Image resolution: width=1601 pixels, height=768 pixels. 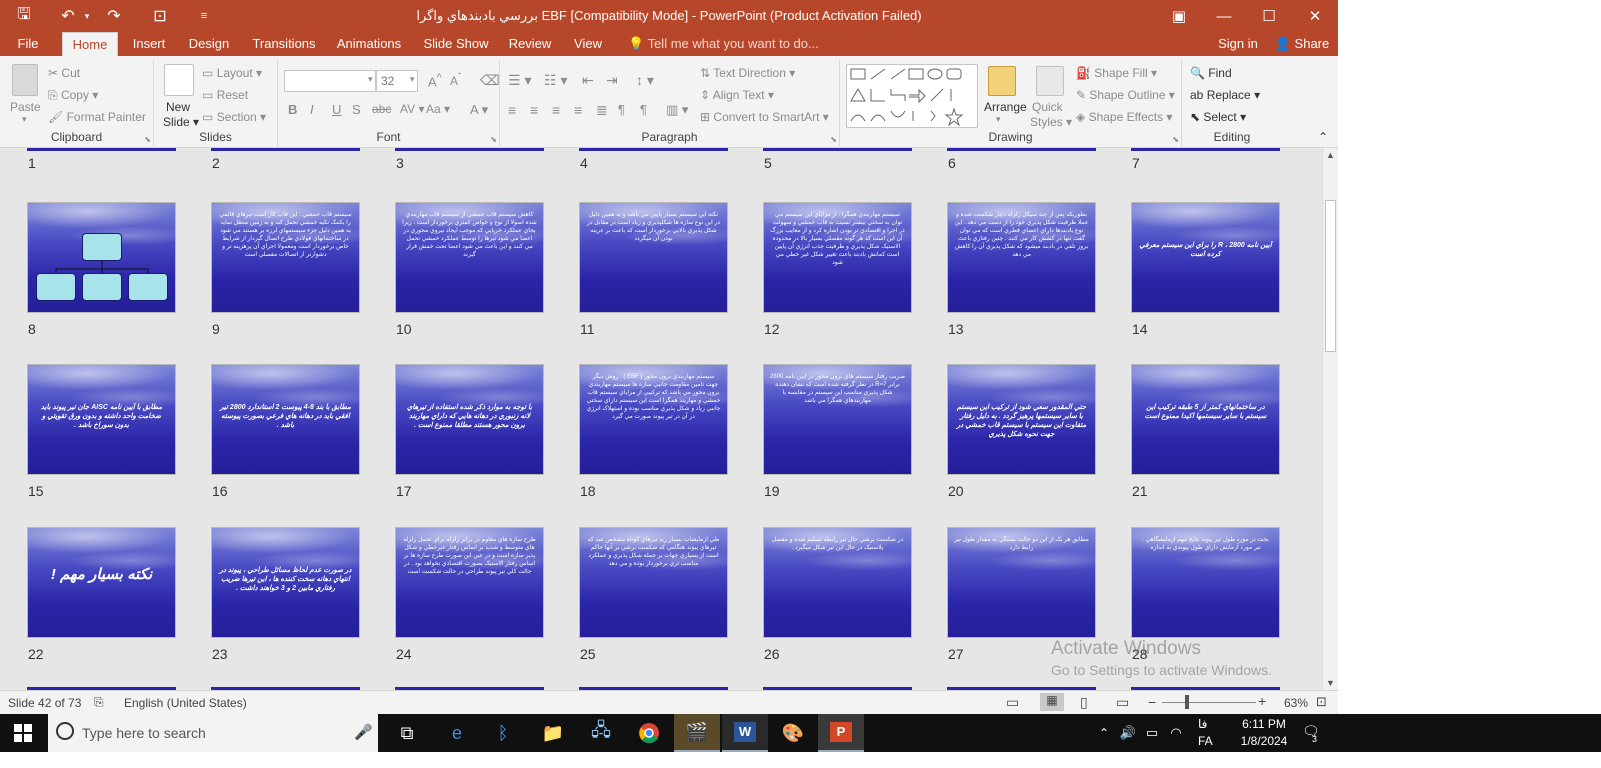 What do you see at coordinates (25, 107) in the screenshot?
I see `paste-button: Paste` at bounding box center [25, 107].